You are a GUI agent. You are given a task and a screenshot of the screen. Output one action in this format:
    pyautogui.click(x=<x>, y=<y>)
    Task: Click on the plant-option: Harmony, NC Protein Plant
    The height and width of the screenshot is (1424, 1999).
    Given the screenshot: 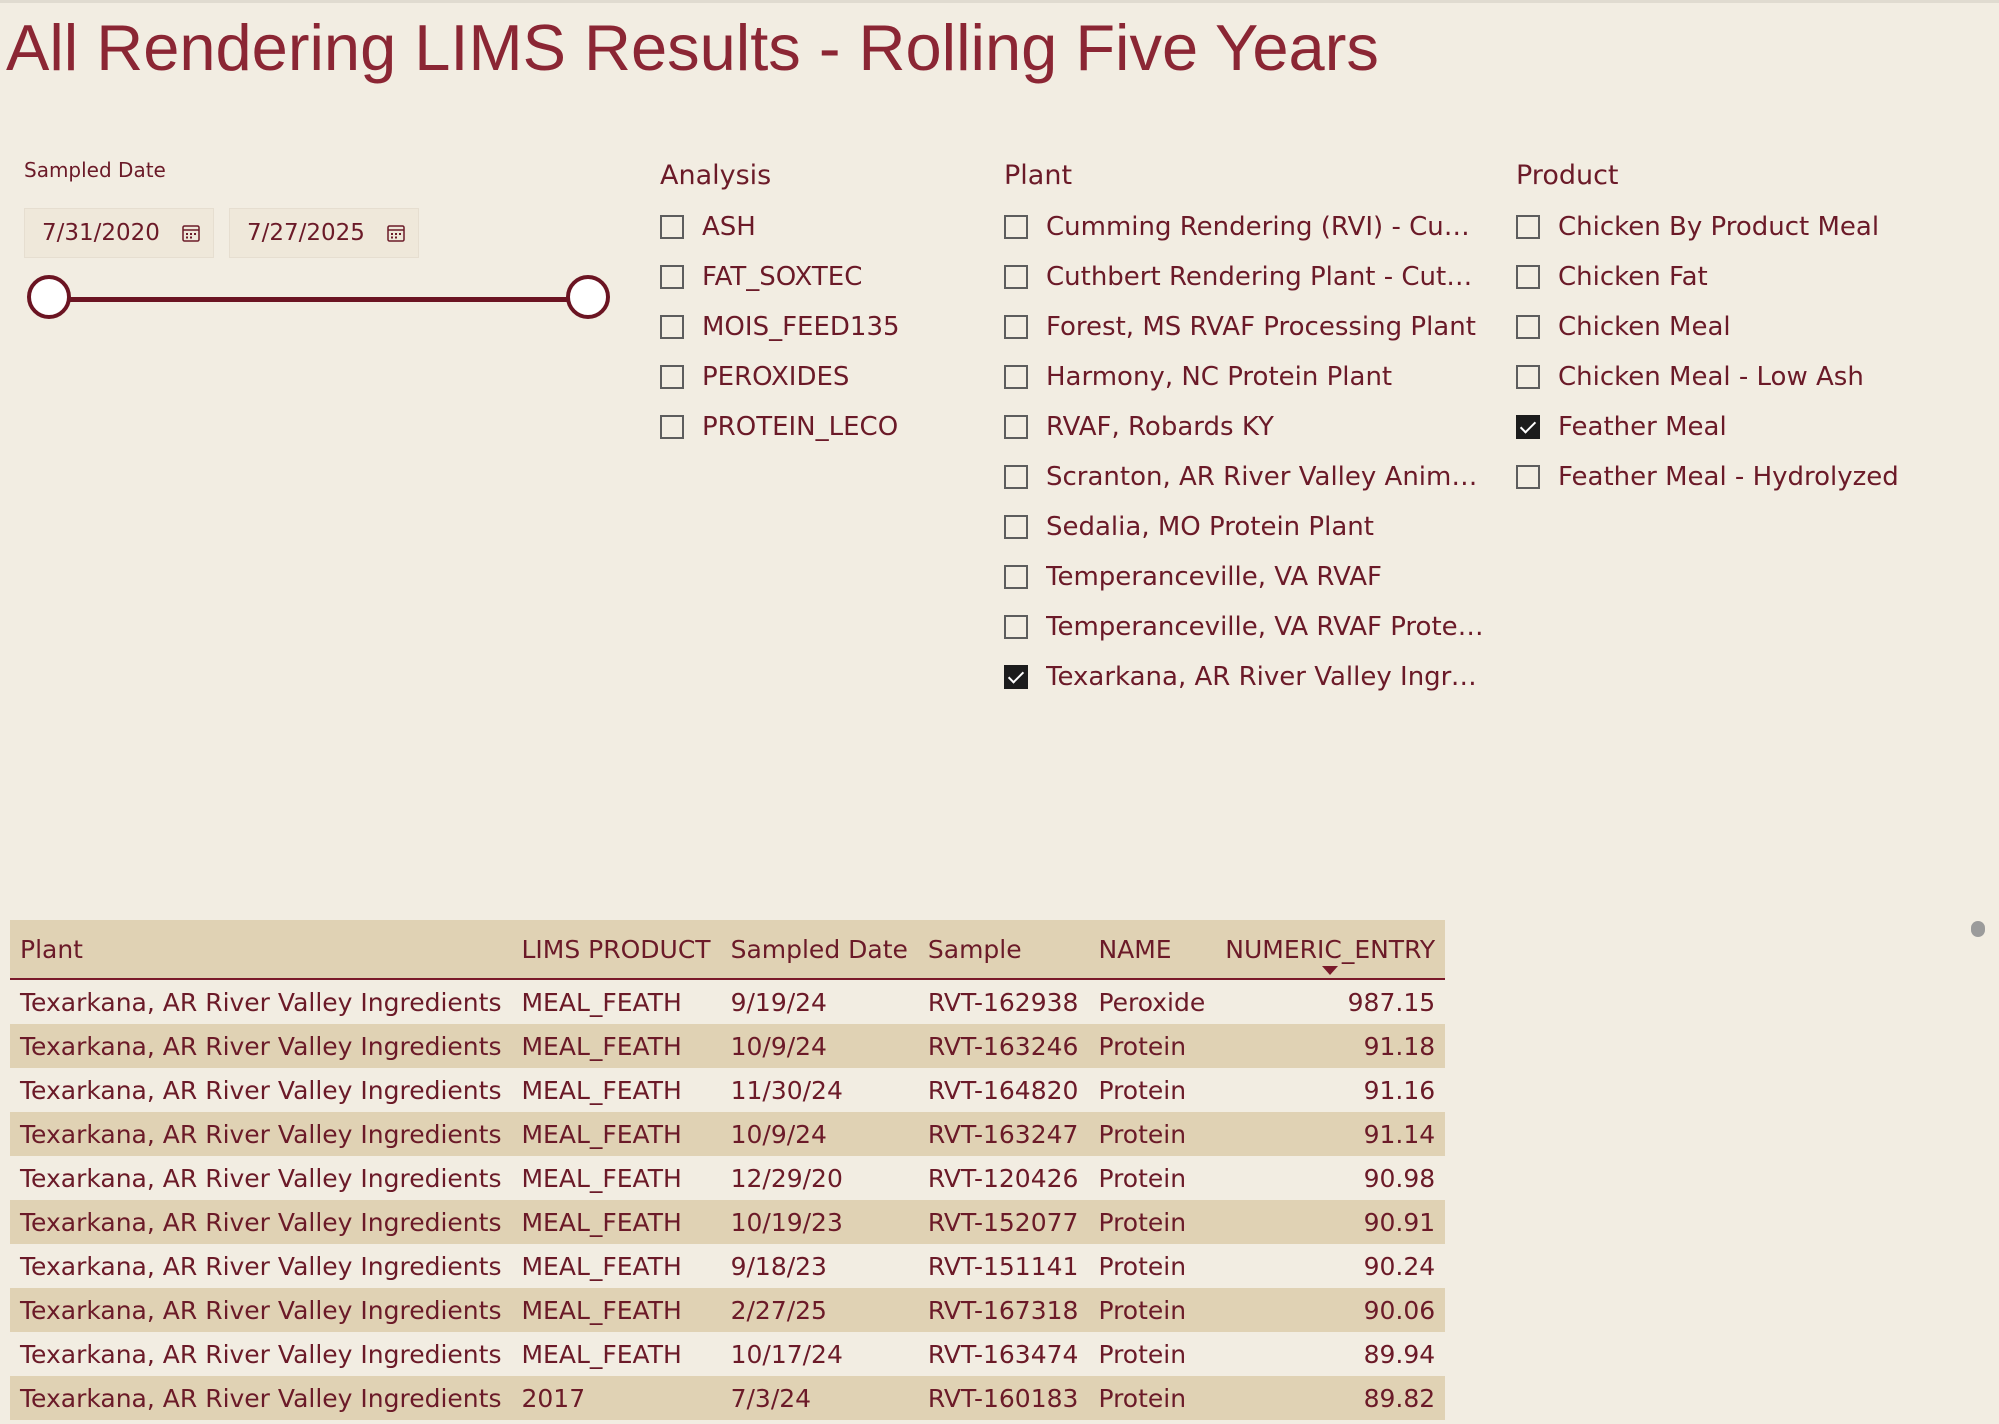 What is the action you would take?
    pyautogui.click(x=1245, y=377)
    